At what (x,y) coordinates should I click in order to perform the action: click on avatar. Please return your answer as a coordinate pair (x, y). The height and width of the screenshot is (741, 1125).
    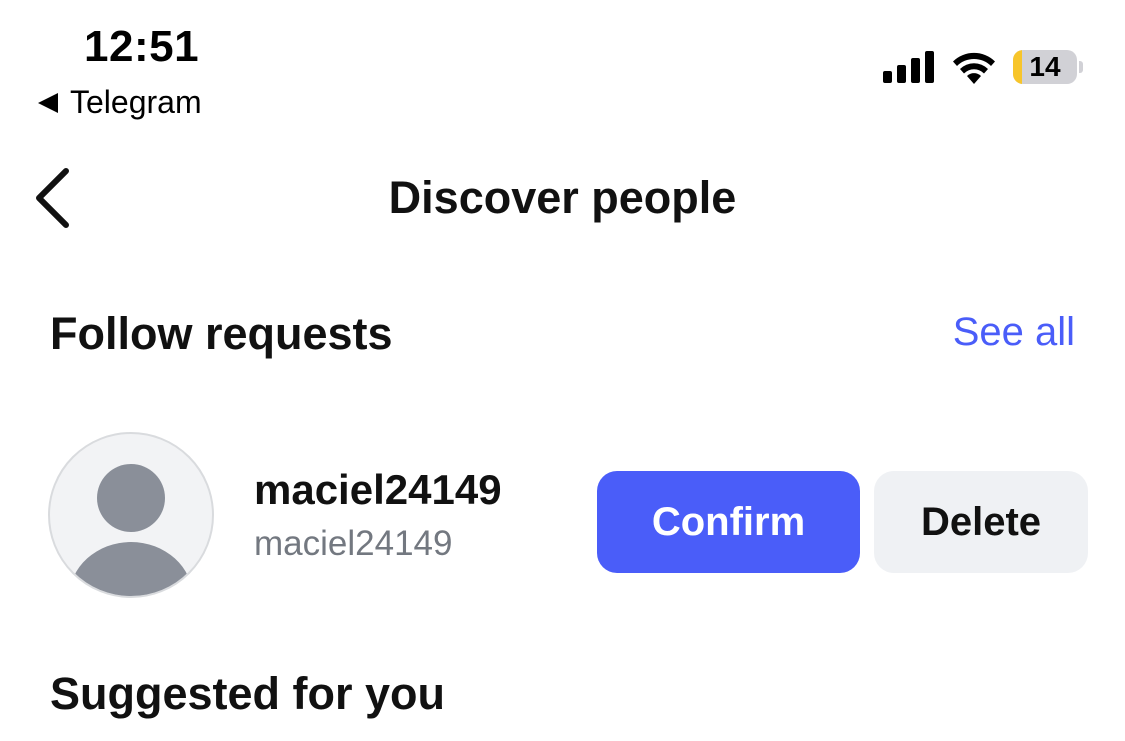
    Looking at the image, I should click on (131, 515).